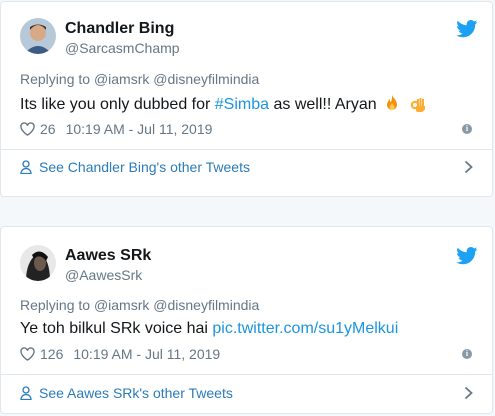  Describe the element at coordinates (103, 275) in the screenshot. I see `author-handle: @AawesSrk` at that location.